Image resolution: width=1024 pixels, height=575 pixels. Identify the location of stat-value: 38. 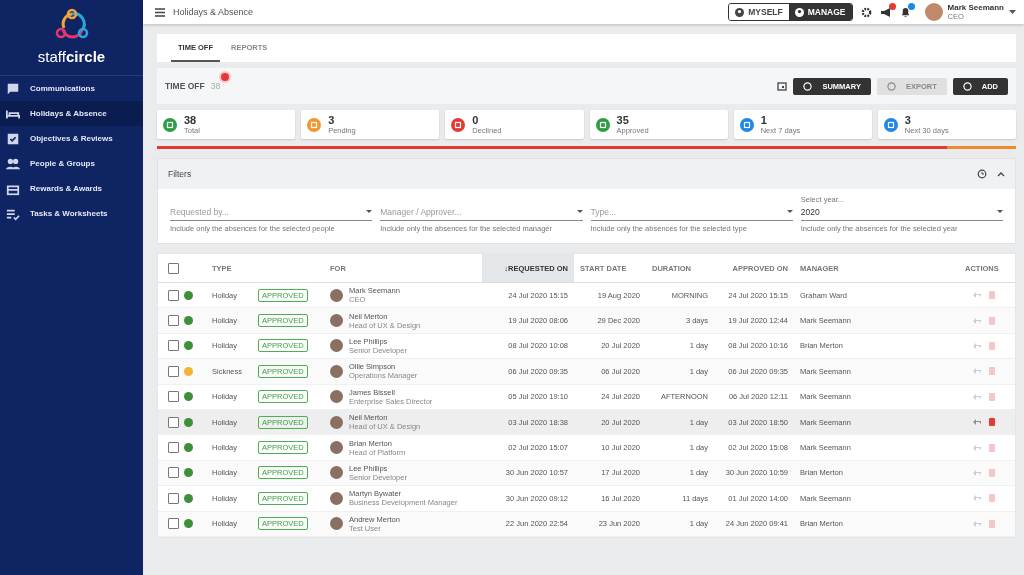
(191, 120).